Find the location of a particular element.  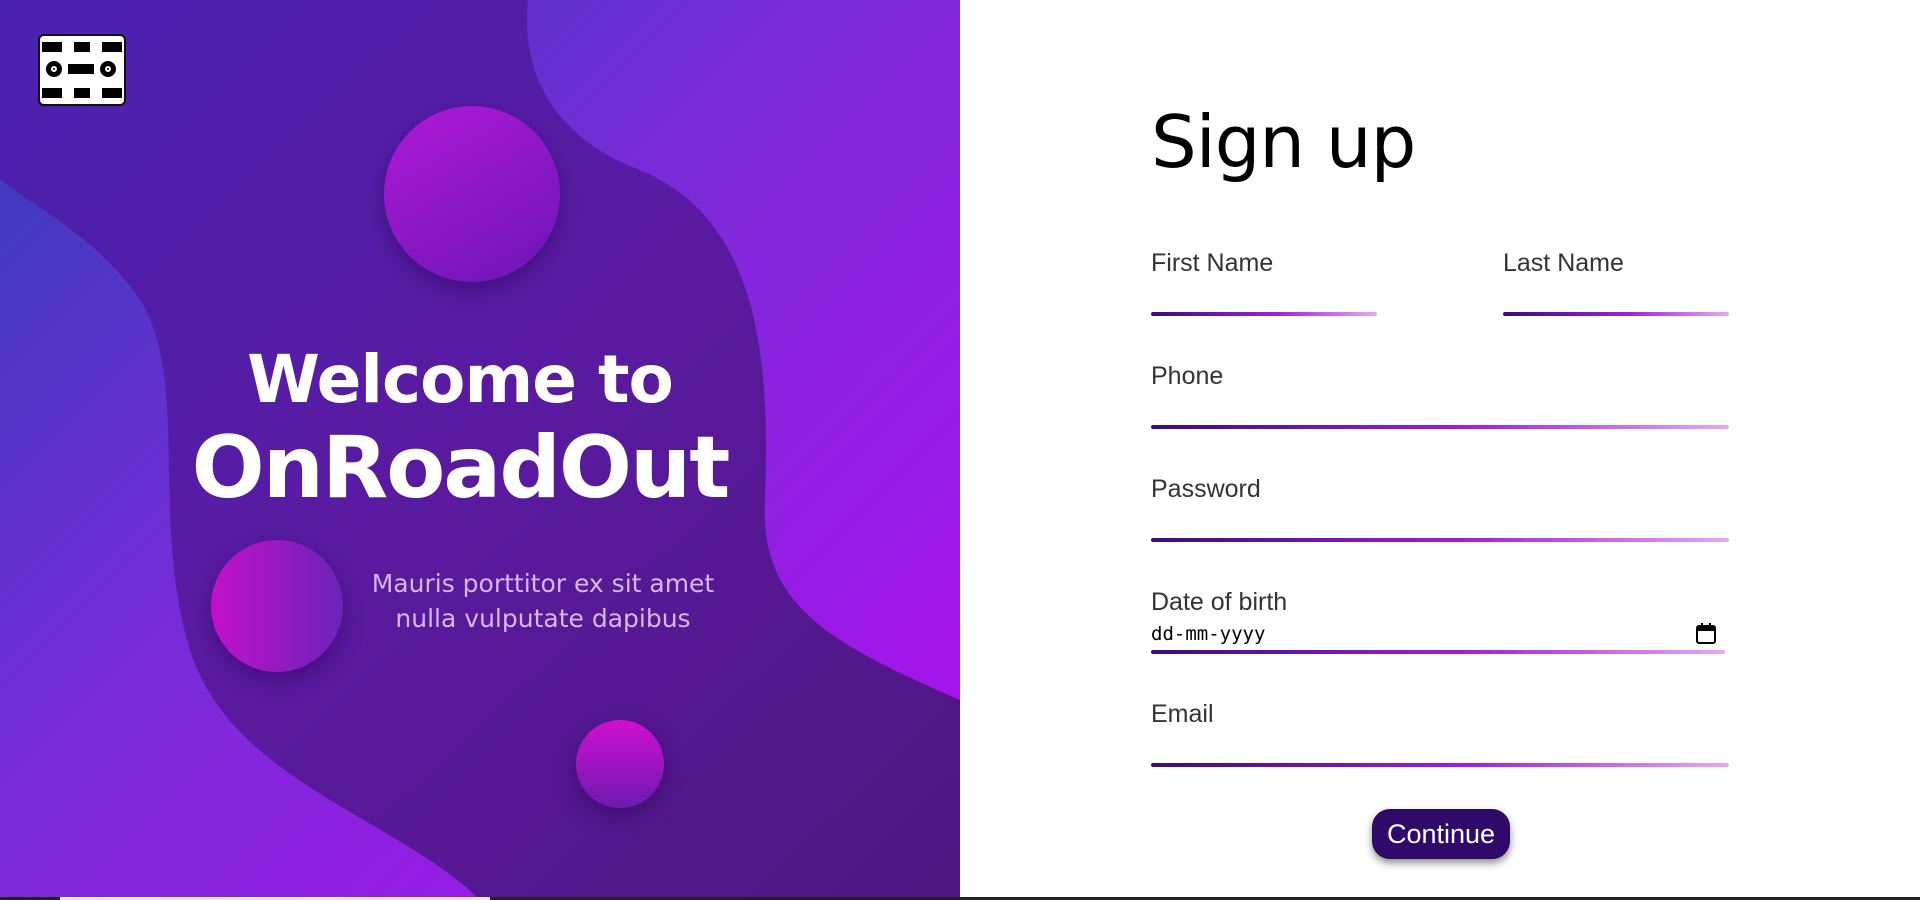

password-field: Password is located at coordinates (1440, 509).